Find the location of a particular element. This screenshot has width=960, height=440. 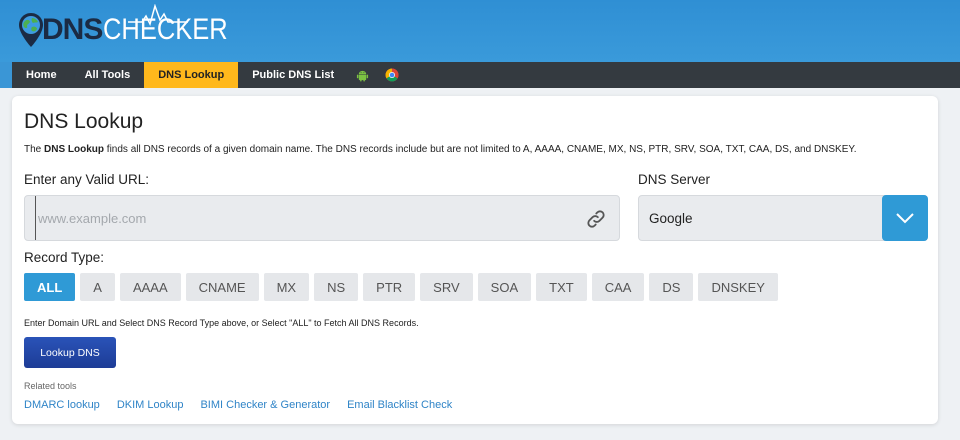

nav-public-dns-list: Public DNS List is located at coordinates (293, 75).